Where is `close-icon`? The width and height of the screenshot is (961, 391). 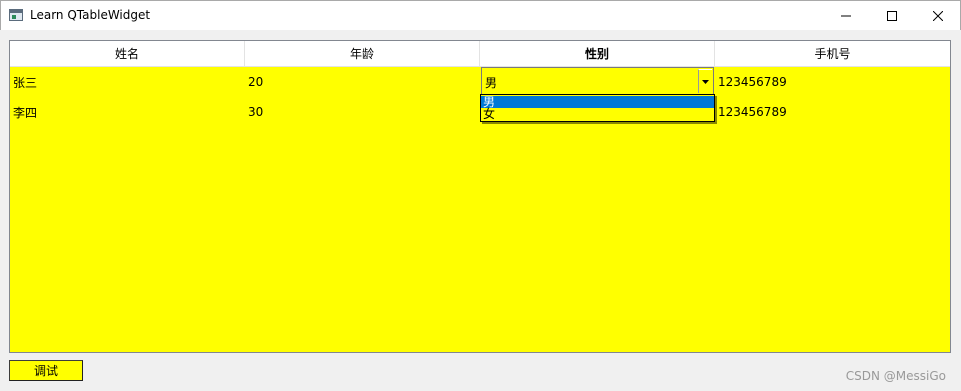 close-icon is located at coordinates (938, 15).